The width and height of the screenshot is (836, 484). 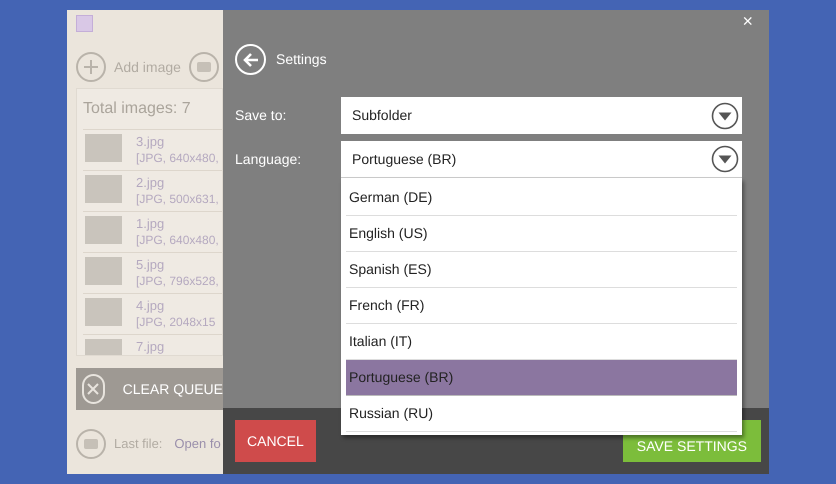 I want to click on clear-icon, so click(x=93, y=389).